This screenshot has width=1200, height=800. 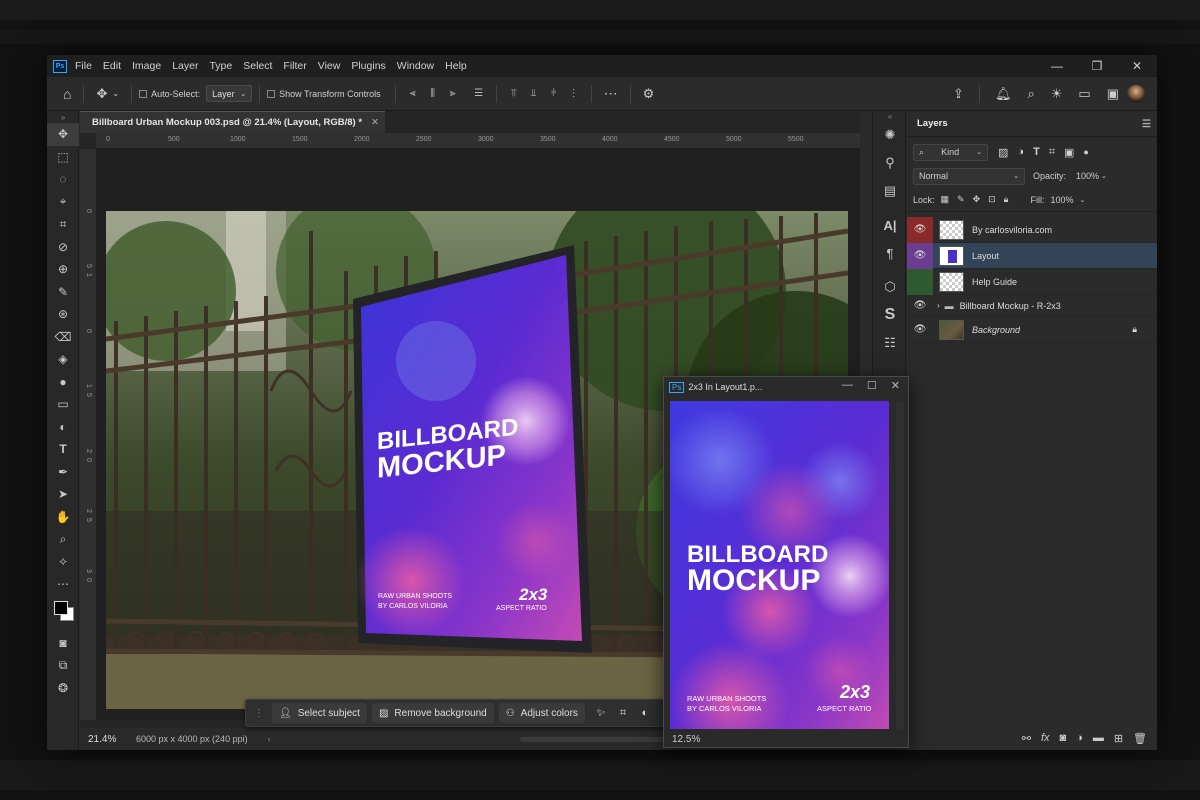 What do you see at coordinates (63, 292) in the screenshot?
I see `brush-tool-icon: ✎` at bounding box center [63, 292].